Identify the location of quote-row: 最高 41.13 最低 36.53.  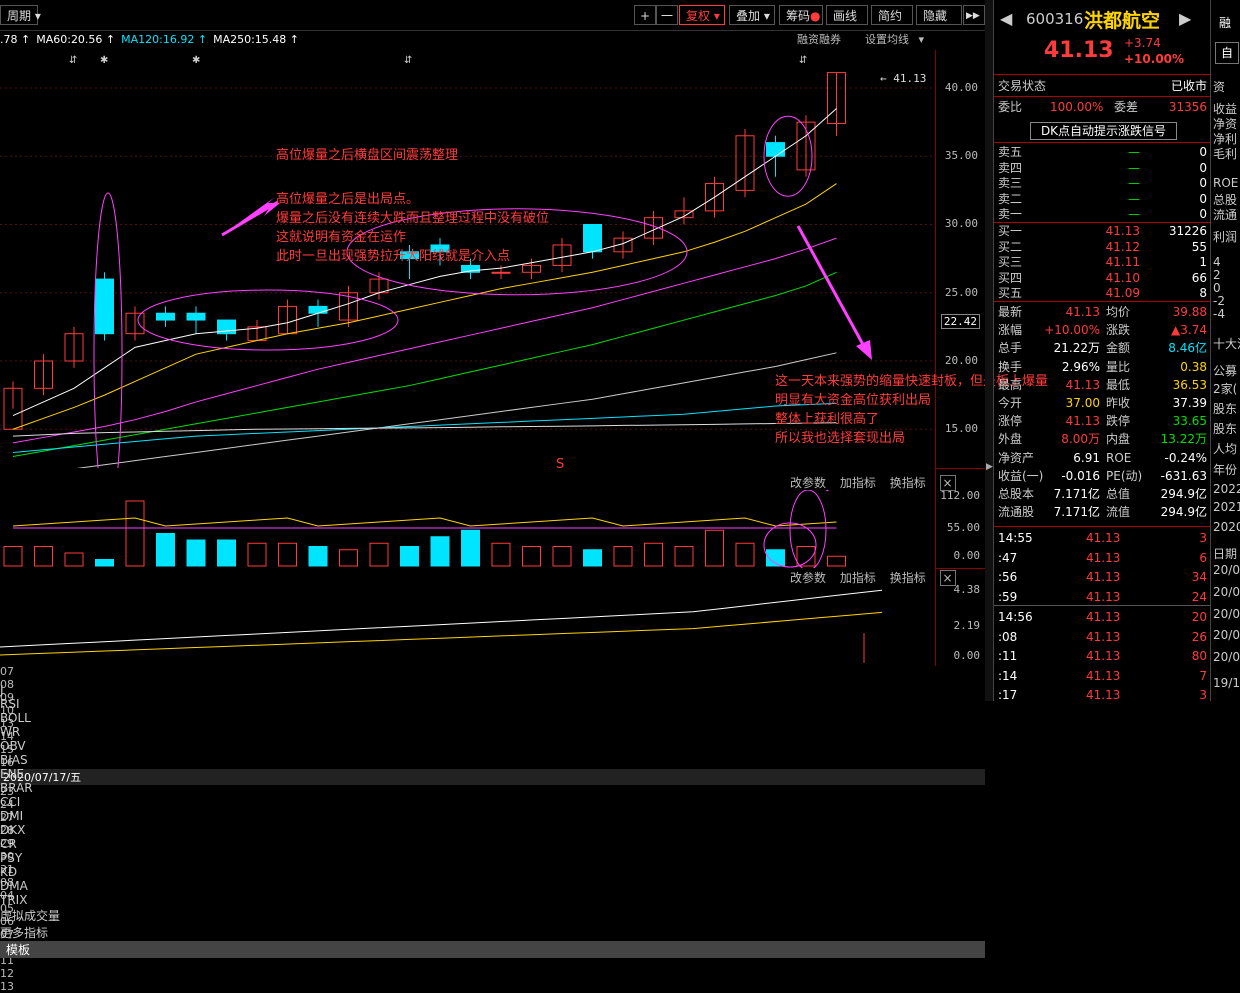
(1102, 385).